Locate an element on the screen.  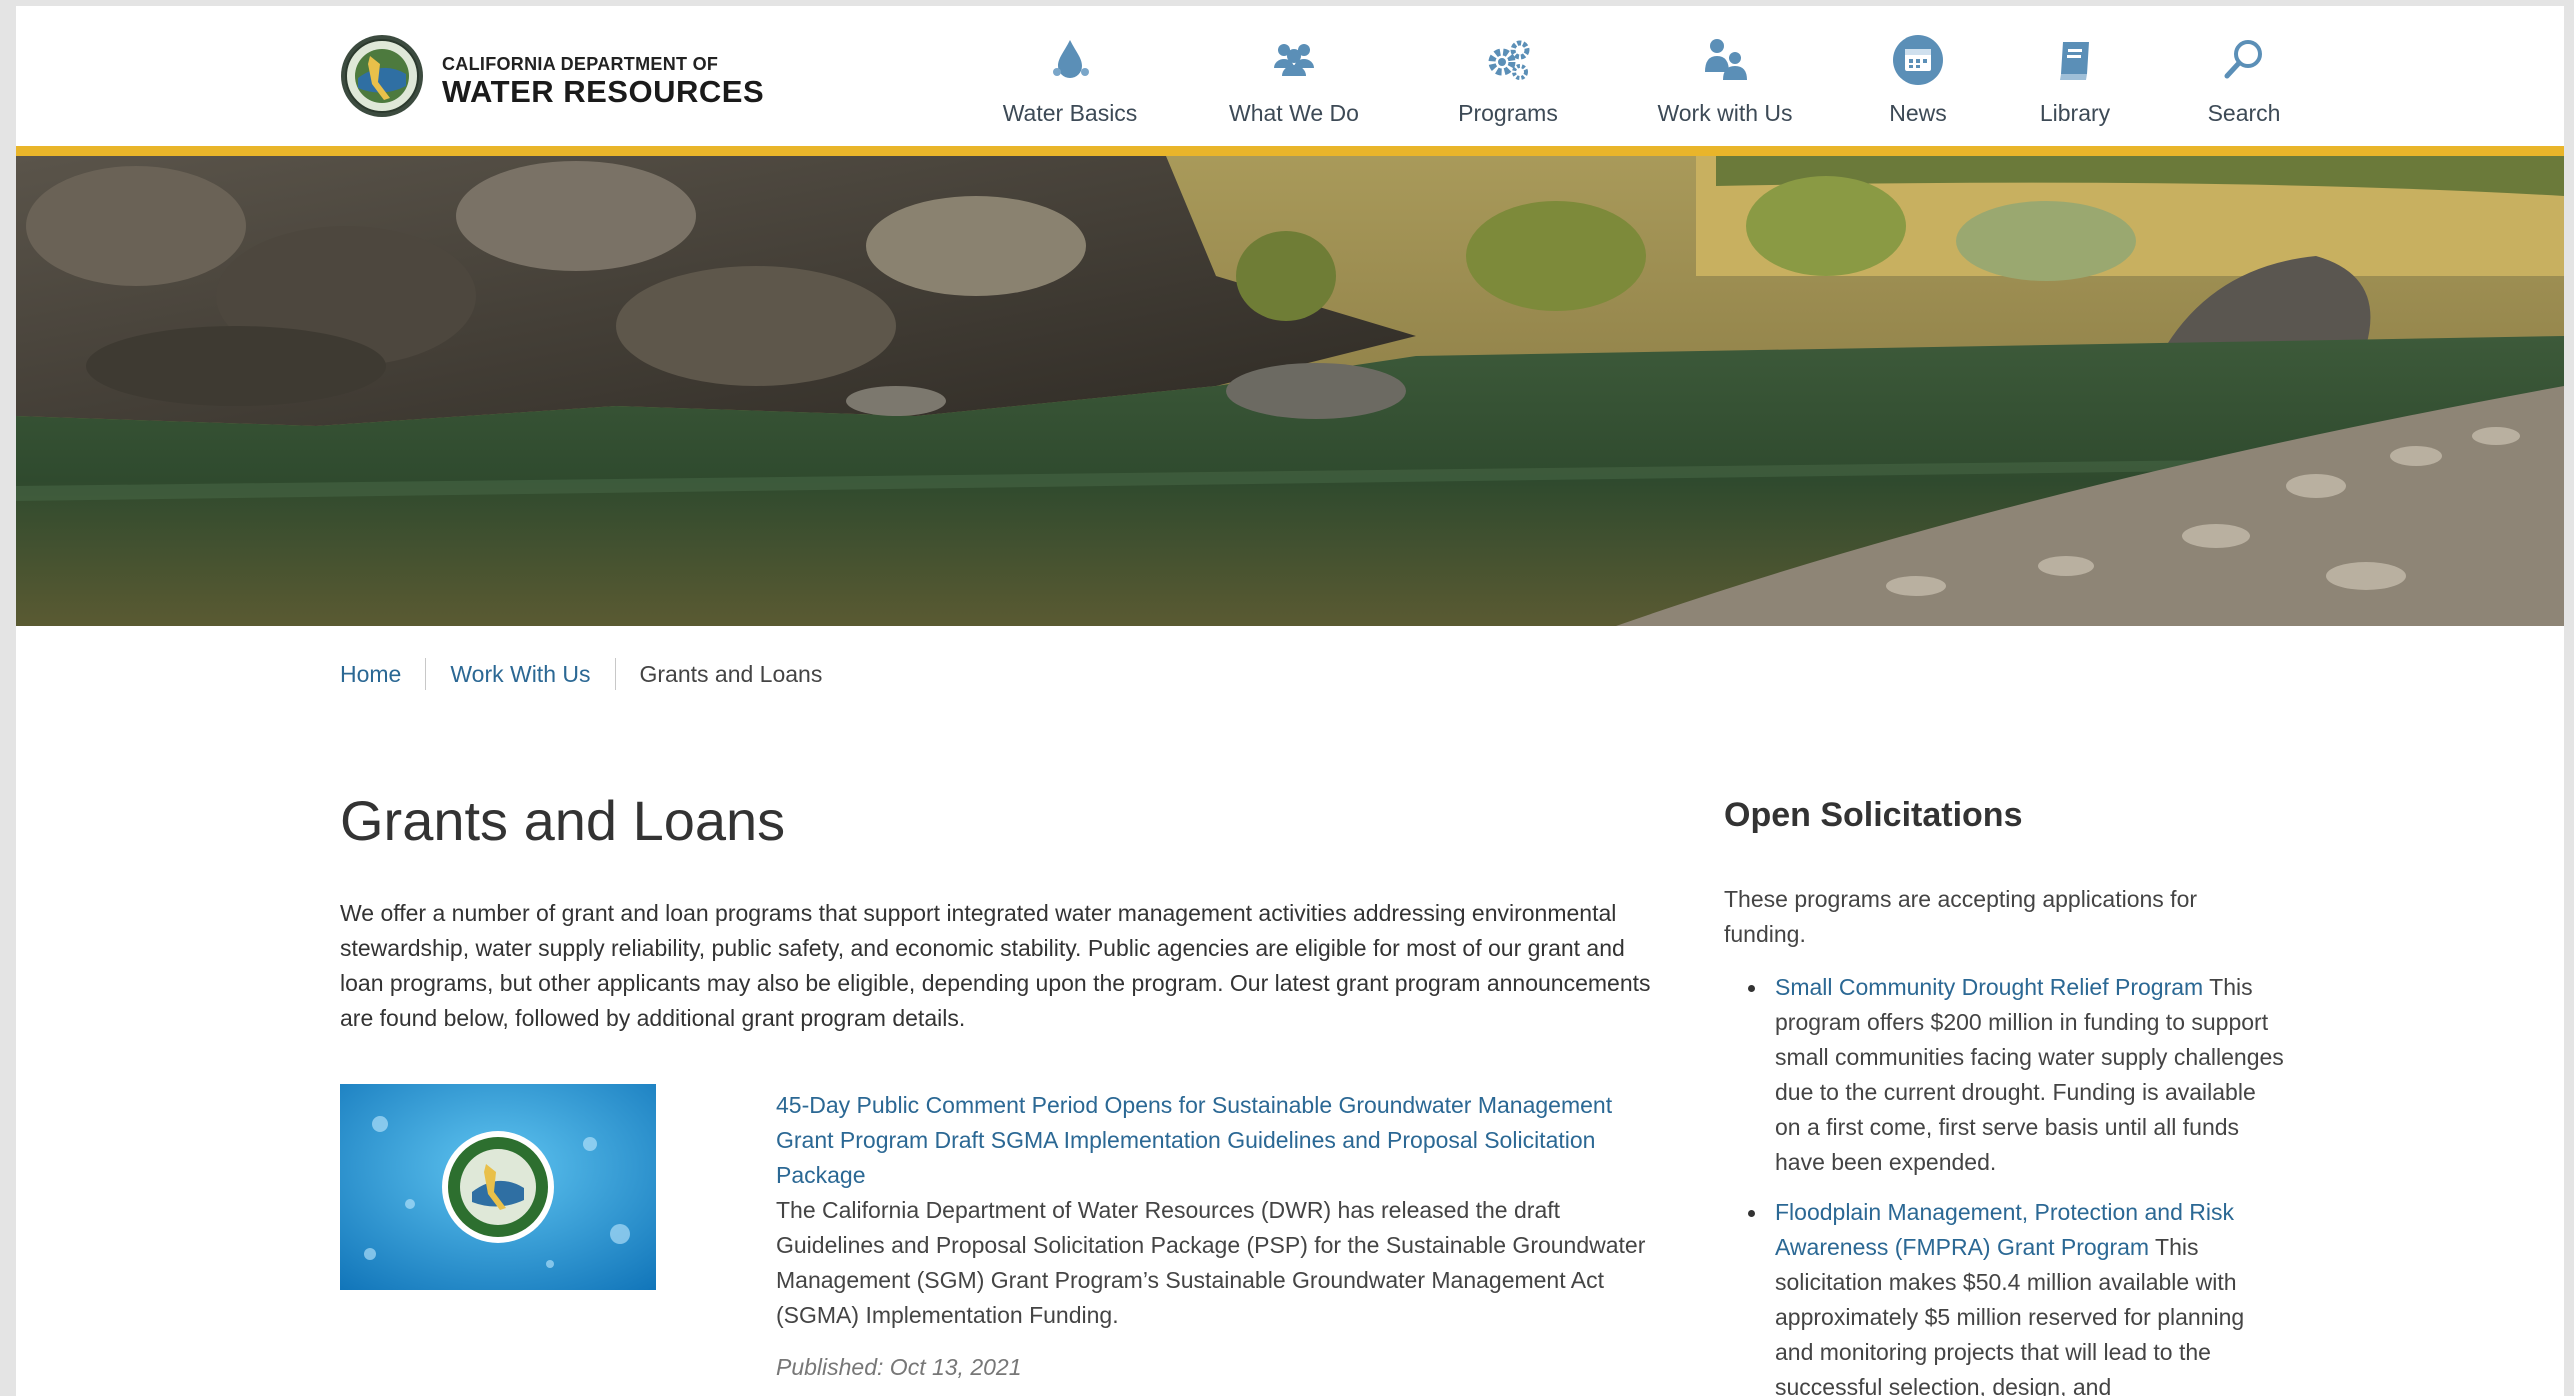
breadcrumb-work-with-us-link: Work With Us is located at coordinates (520, 674).